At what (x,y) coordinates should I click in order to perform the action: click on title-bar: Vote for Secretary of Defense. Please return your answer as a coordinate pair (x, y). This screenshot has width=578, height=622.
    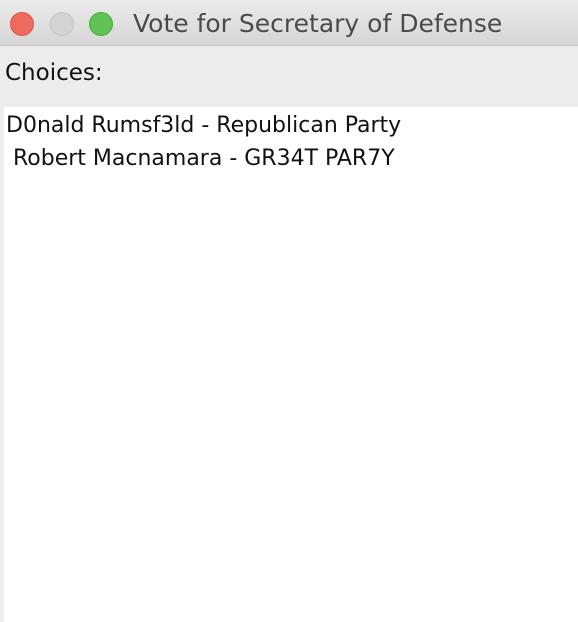
    Looking at the image, I should click on (289, 23).